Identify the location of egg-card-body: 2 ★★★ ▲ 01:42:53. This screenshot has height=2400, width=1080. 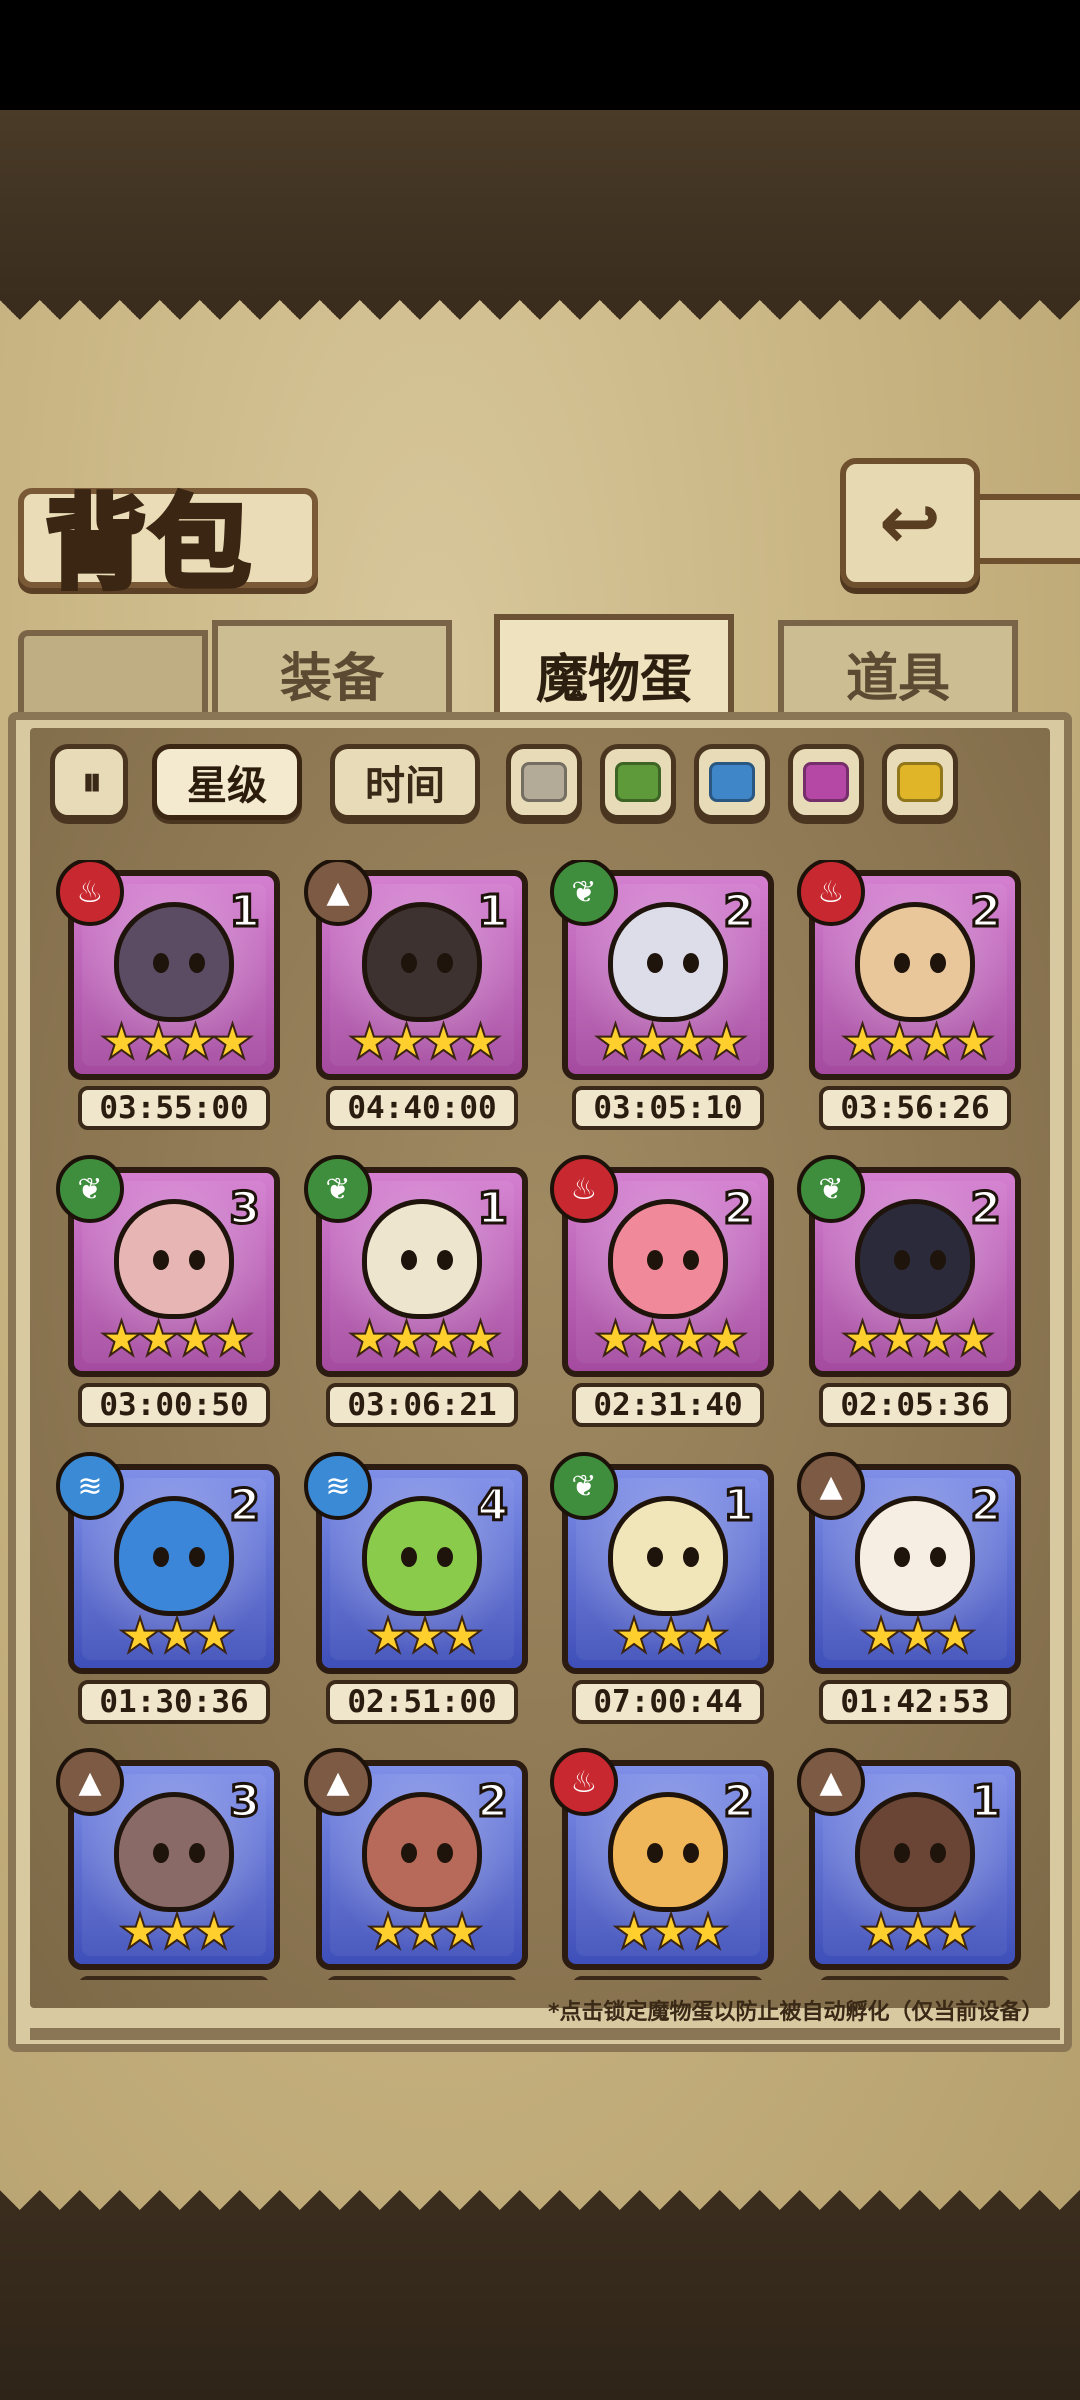
(909, 1588).